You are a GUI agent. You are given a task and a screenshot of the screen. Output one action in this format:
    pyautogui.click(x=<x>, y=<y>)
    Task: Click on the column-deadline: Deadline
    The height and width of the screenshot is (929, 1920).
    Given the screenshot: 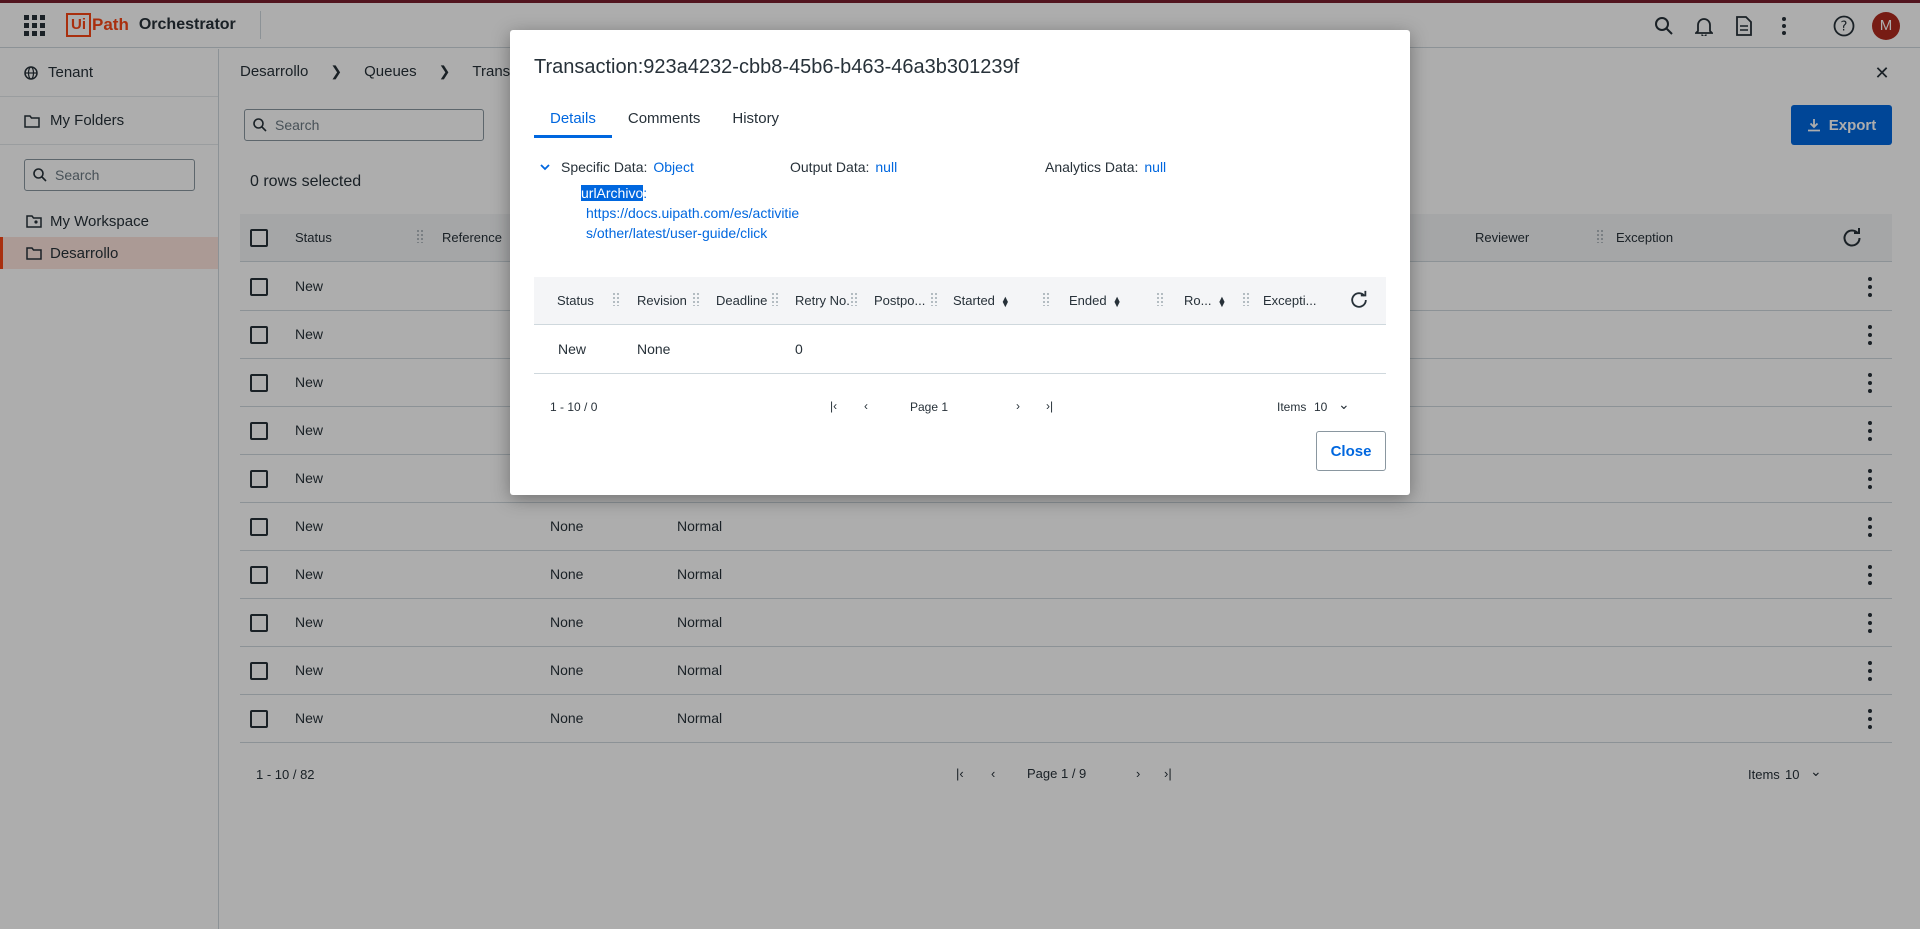 What is the action you would take?
    pyautogui.click(x=741, y=300)
    